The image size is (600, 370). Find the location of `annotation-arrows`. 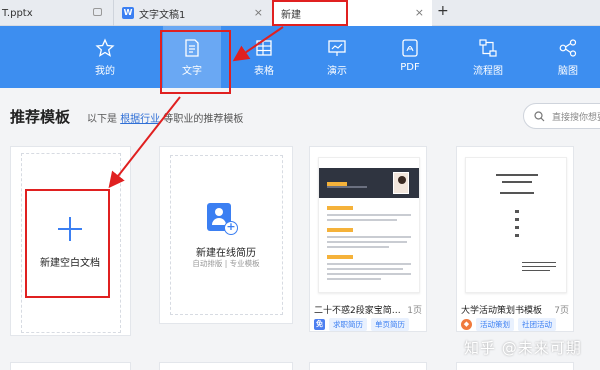

annotation-arrows is located at coordinates (196, 107).